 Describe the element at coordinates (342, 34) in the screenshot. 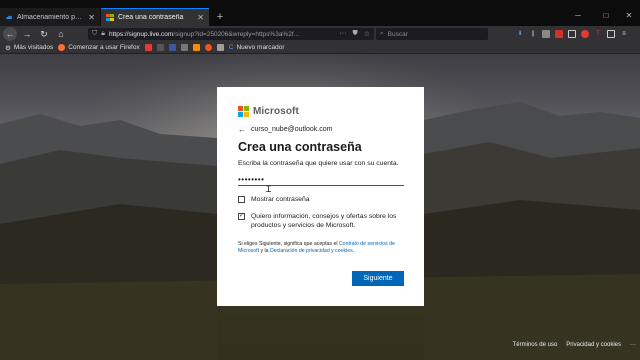

I see `more-actions-icon: ···` at that location.